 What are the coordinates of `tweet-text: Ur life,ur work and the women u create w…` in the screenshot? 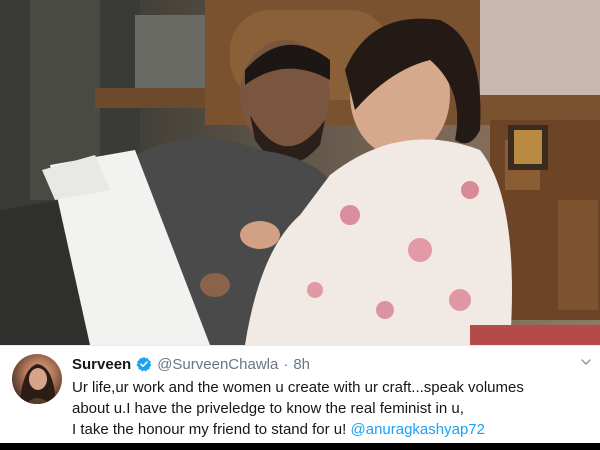 It's located at (332, 408).